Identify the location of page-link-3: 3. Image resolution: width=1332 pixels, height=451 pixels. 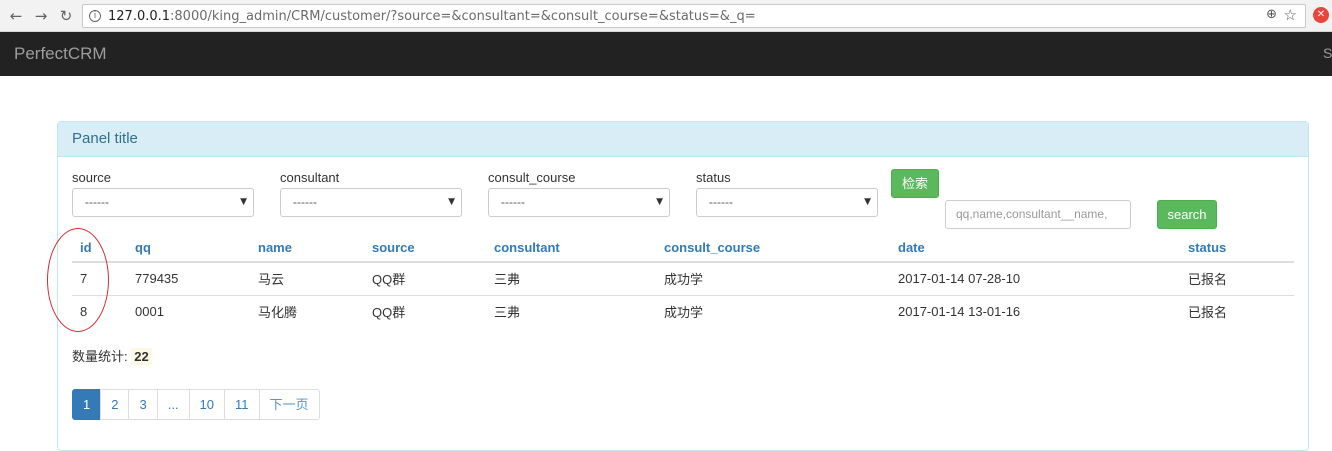
(143, 404).